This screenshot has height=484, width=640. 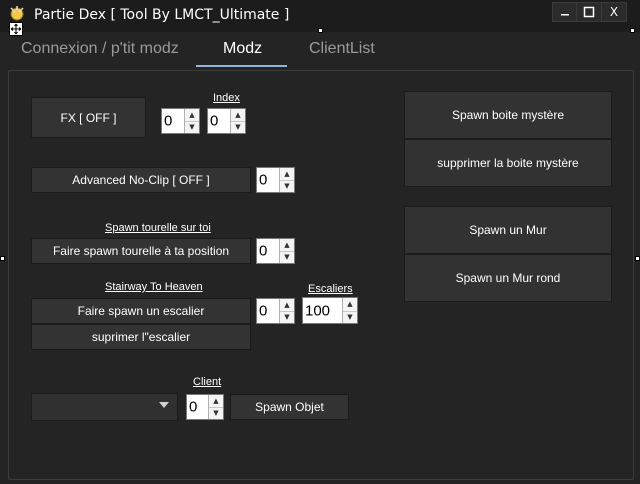 What do you see at coordinates (141, 311) in the screenshot?
I see `spawn-stair-button: Faire spawn un escalier` at bounding box center [141, 311].